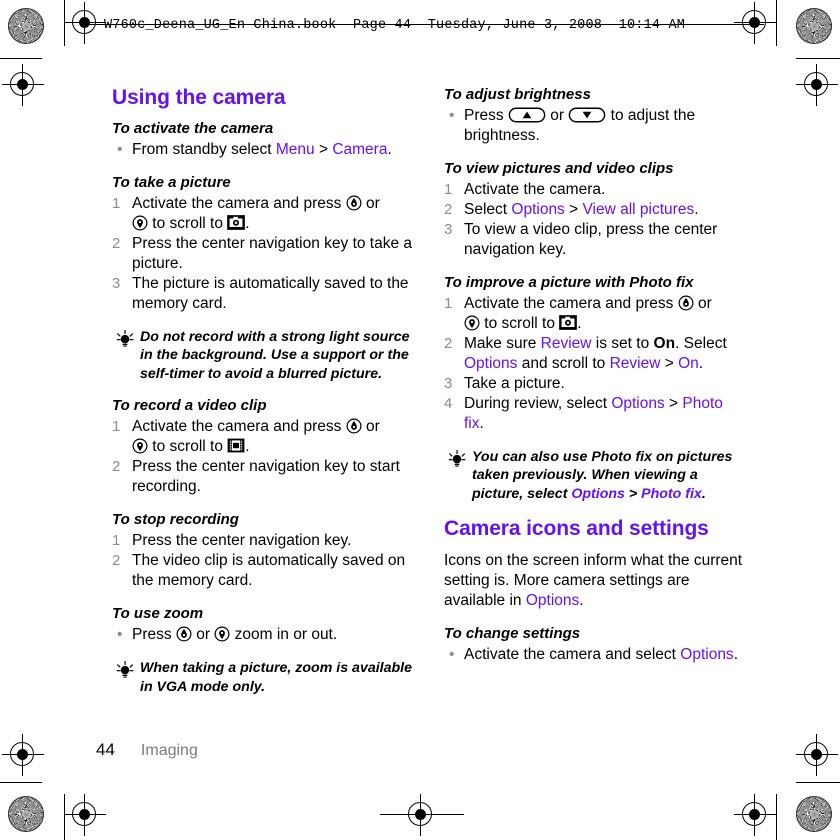 This screenshot has width=840, height=840. I want to click on list-activate-camera: • From standby select Menu > Camera., so click(263, 150).